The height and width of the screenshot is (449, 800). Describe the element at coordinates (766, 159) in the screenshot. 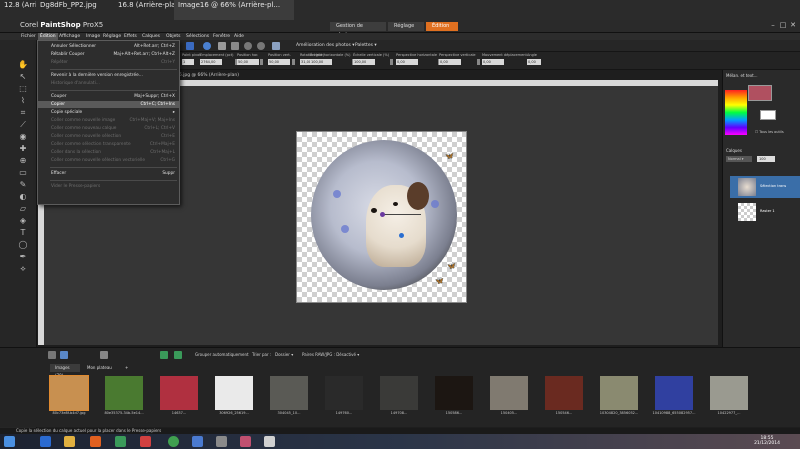

I see `opacity-field: 100` at that location.